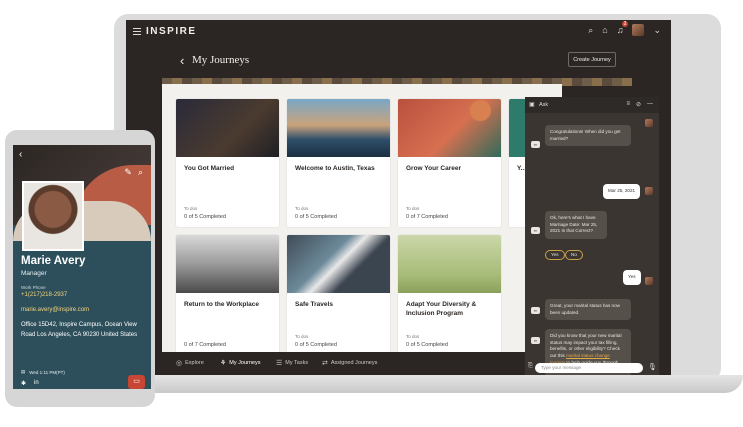 This screenshot has height=427, width=743. I want to click on journey-card: Return to the Workplace 0 of 7 Completed, so click(227, 295).